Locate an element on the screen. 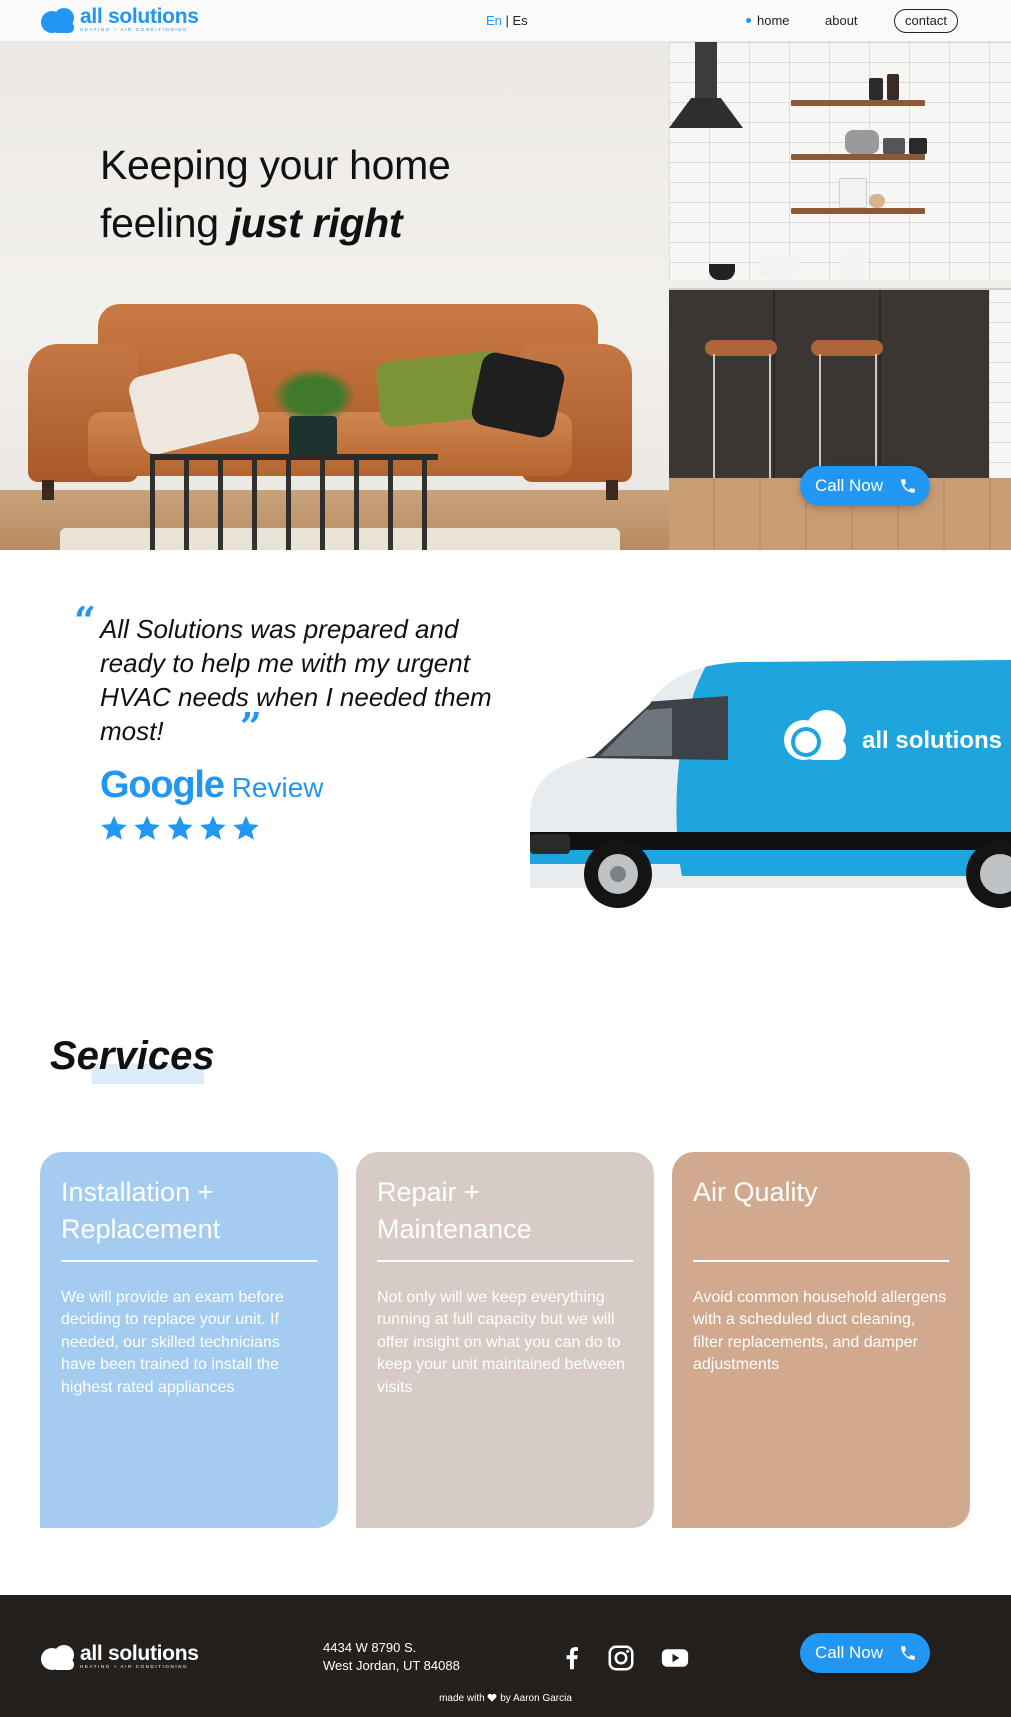 Image resolution: width=1011 pixels, height=1717 pixels. instagram-icon is located at coordinates (621, 1658).